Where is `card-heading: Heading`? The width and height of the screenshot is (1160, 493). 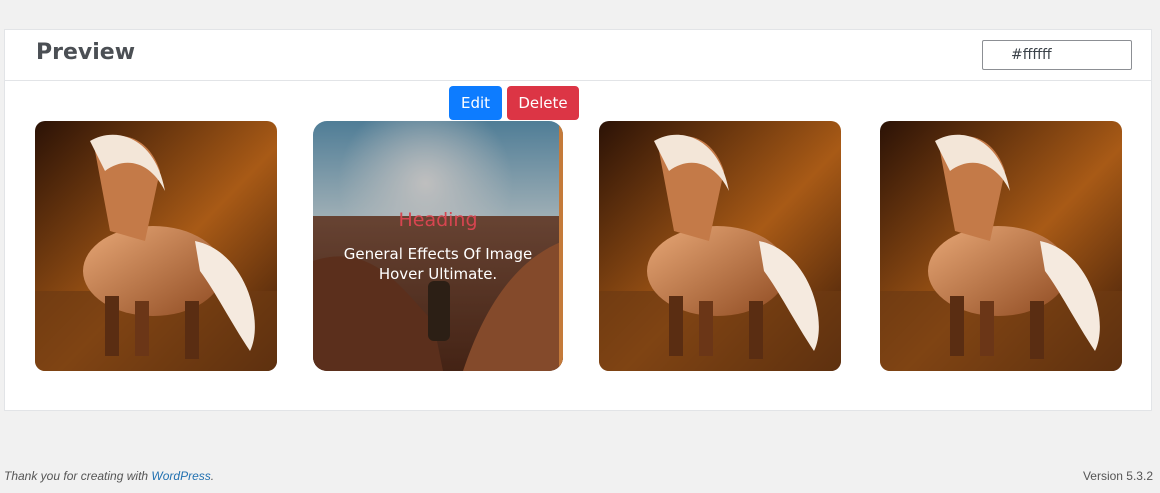 card-heading: Heading is located at coordinates (438, 220).